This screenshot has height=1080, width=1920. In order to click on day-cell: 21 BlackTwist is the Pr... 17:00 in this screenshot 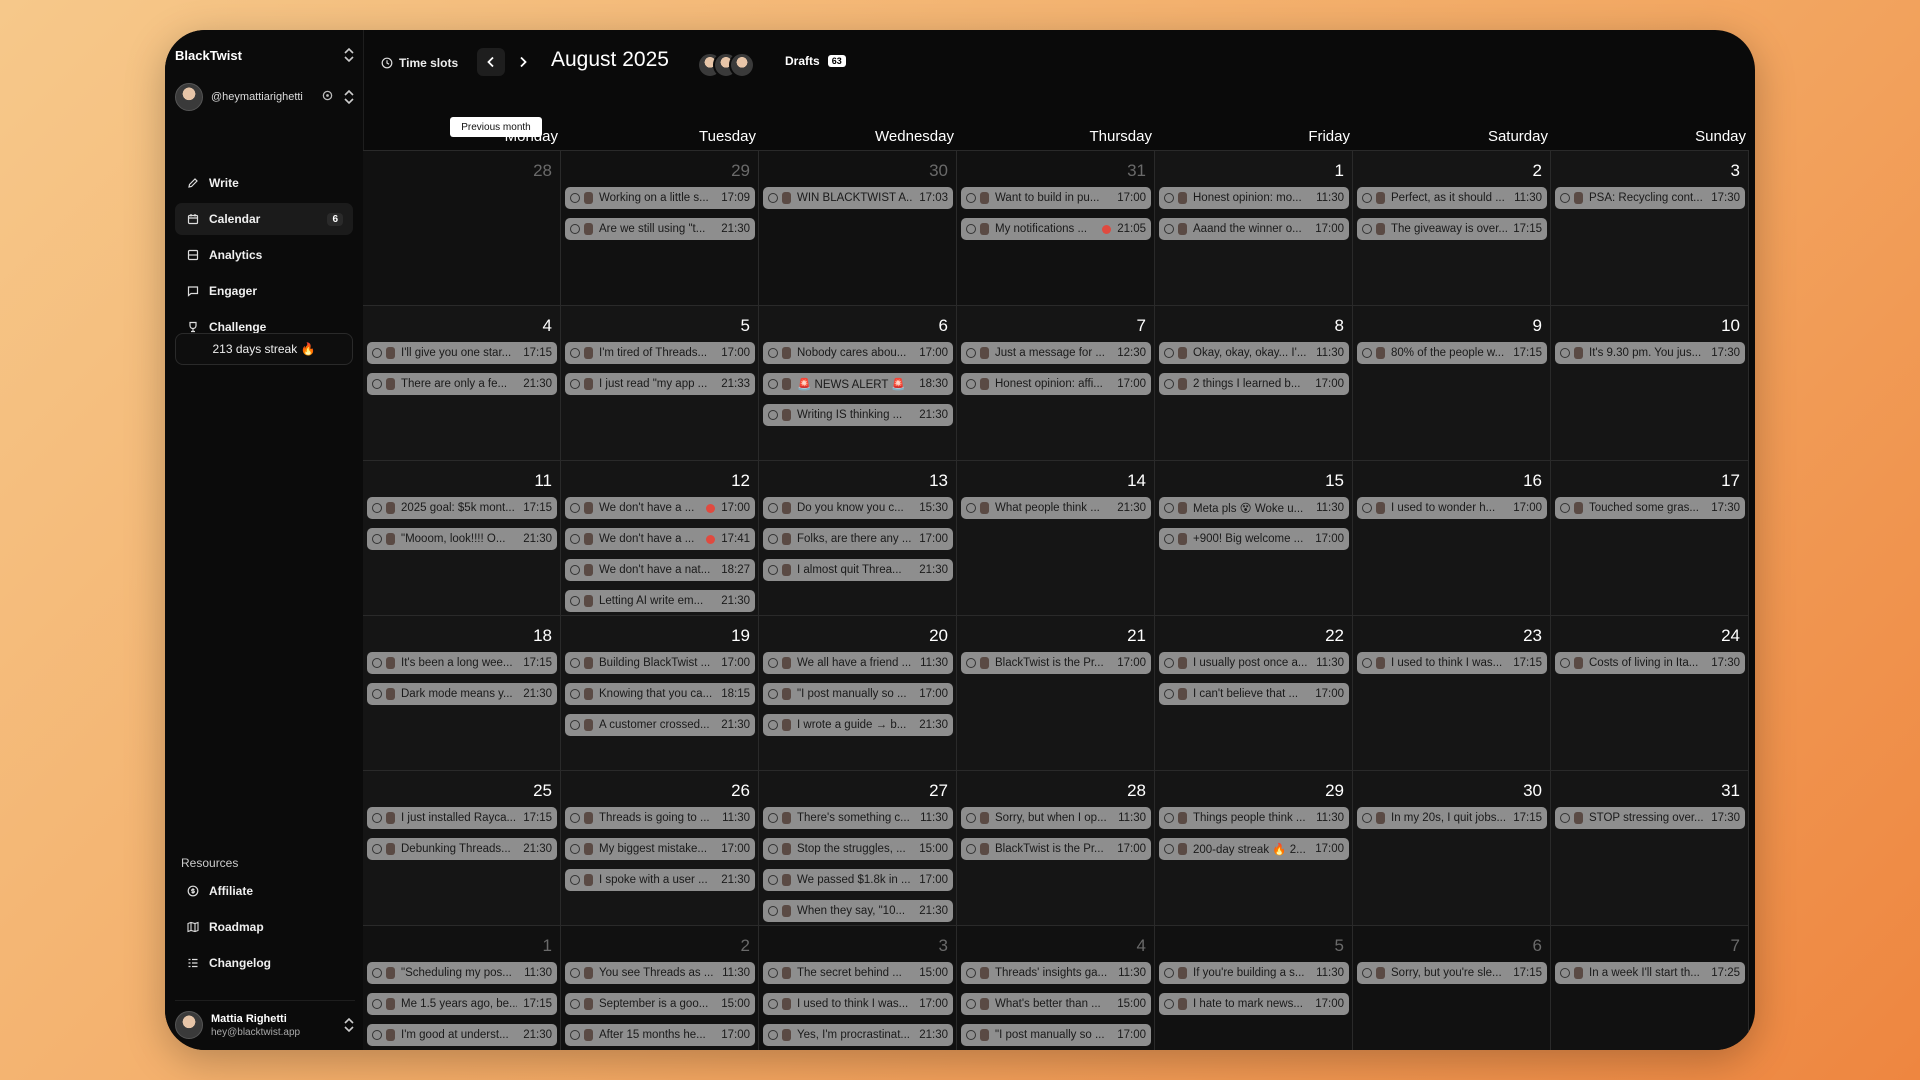, I will do `click(1056, 692)`.